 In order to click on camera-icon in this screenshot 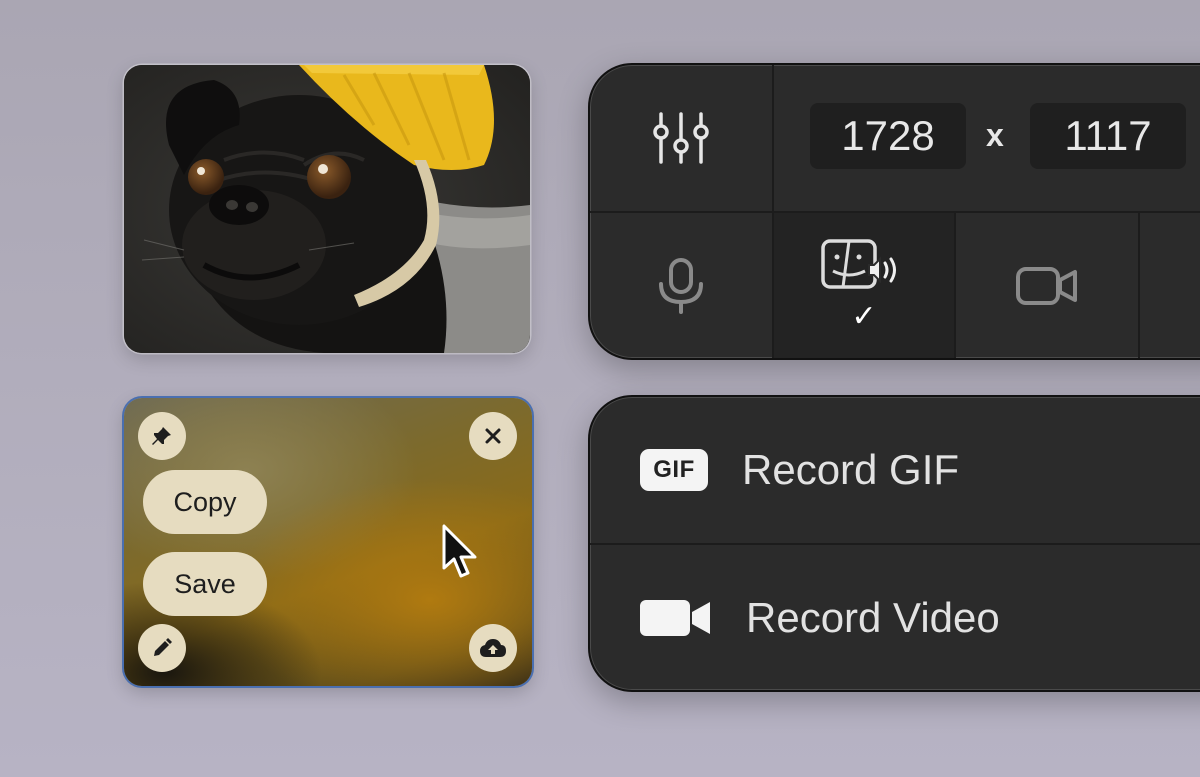, I will do `click(1046, 285)`.